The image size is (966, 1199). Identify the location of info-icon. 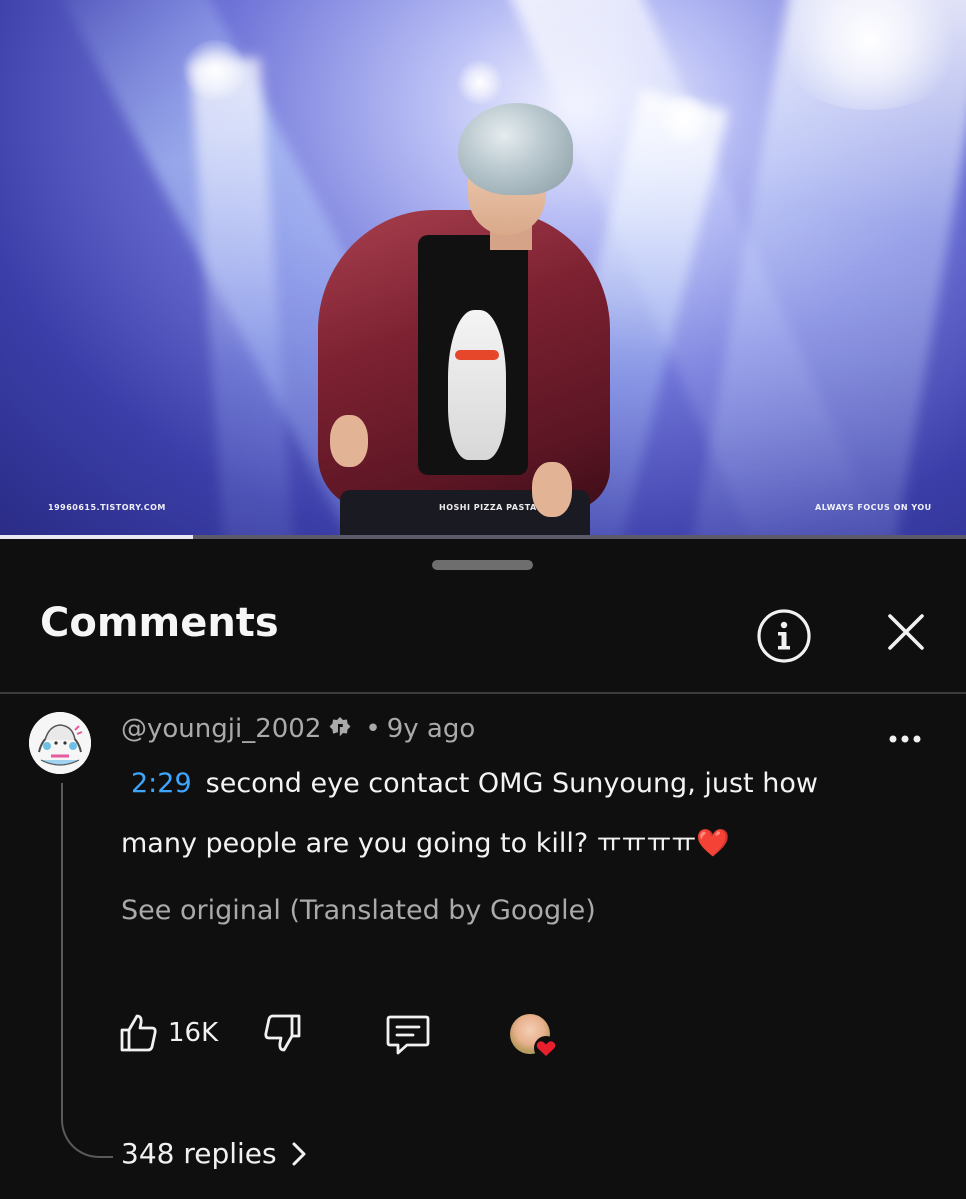
(784, 636).